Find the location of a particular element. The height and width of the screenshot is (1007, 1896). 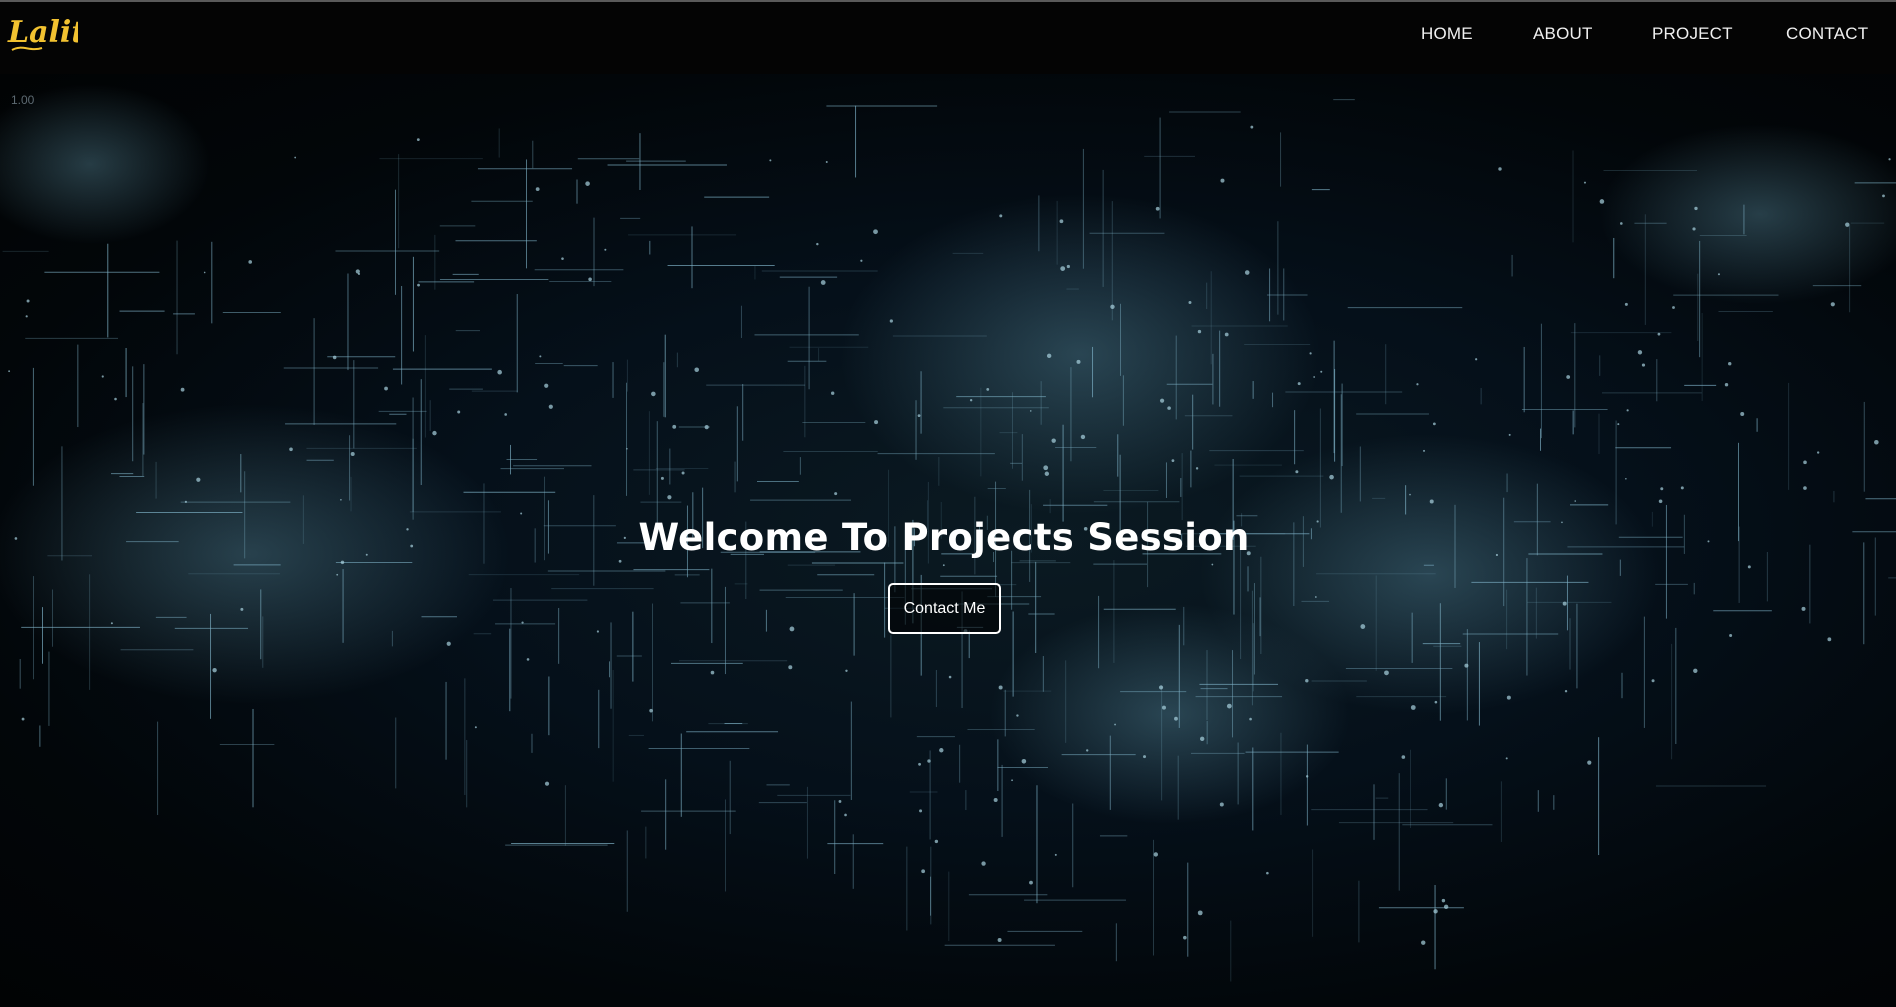

contact-me-button: Contact Me is located at coordinates (944, 608).